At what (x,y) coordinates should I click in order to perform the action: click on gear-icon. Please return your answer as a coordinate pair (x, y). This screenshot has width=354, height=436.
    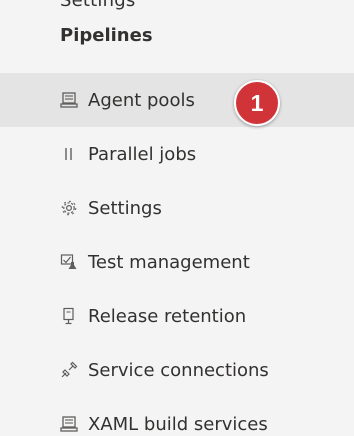
    Looking at the image, I should click on (69, 208).